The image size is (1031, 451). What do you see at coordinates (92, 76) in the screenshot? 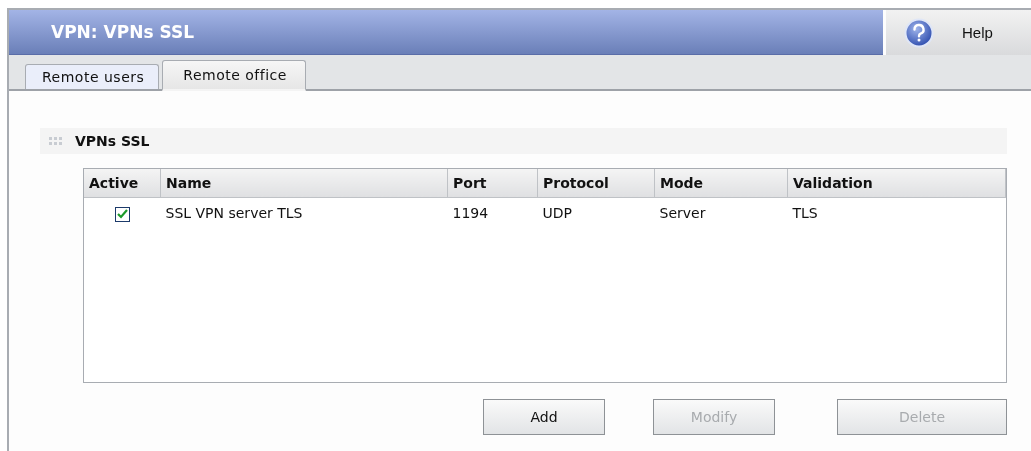
I see `tab: Remote users` at bounding box center [92, 76].